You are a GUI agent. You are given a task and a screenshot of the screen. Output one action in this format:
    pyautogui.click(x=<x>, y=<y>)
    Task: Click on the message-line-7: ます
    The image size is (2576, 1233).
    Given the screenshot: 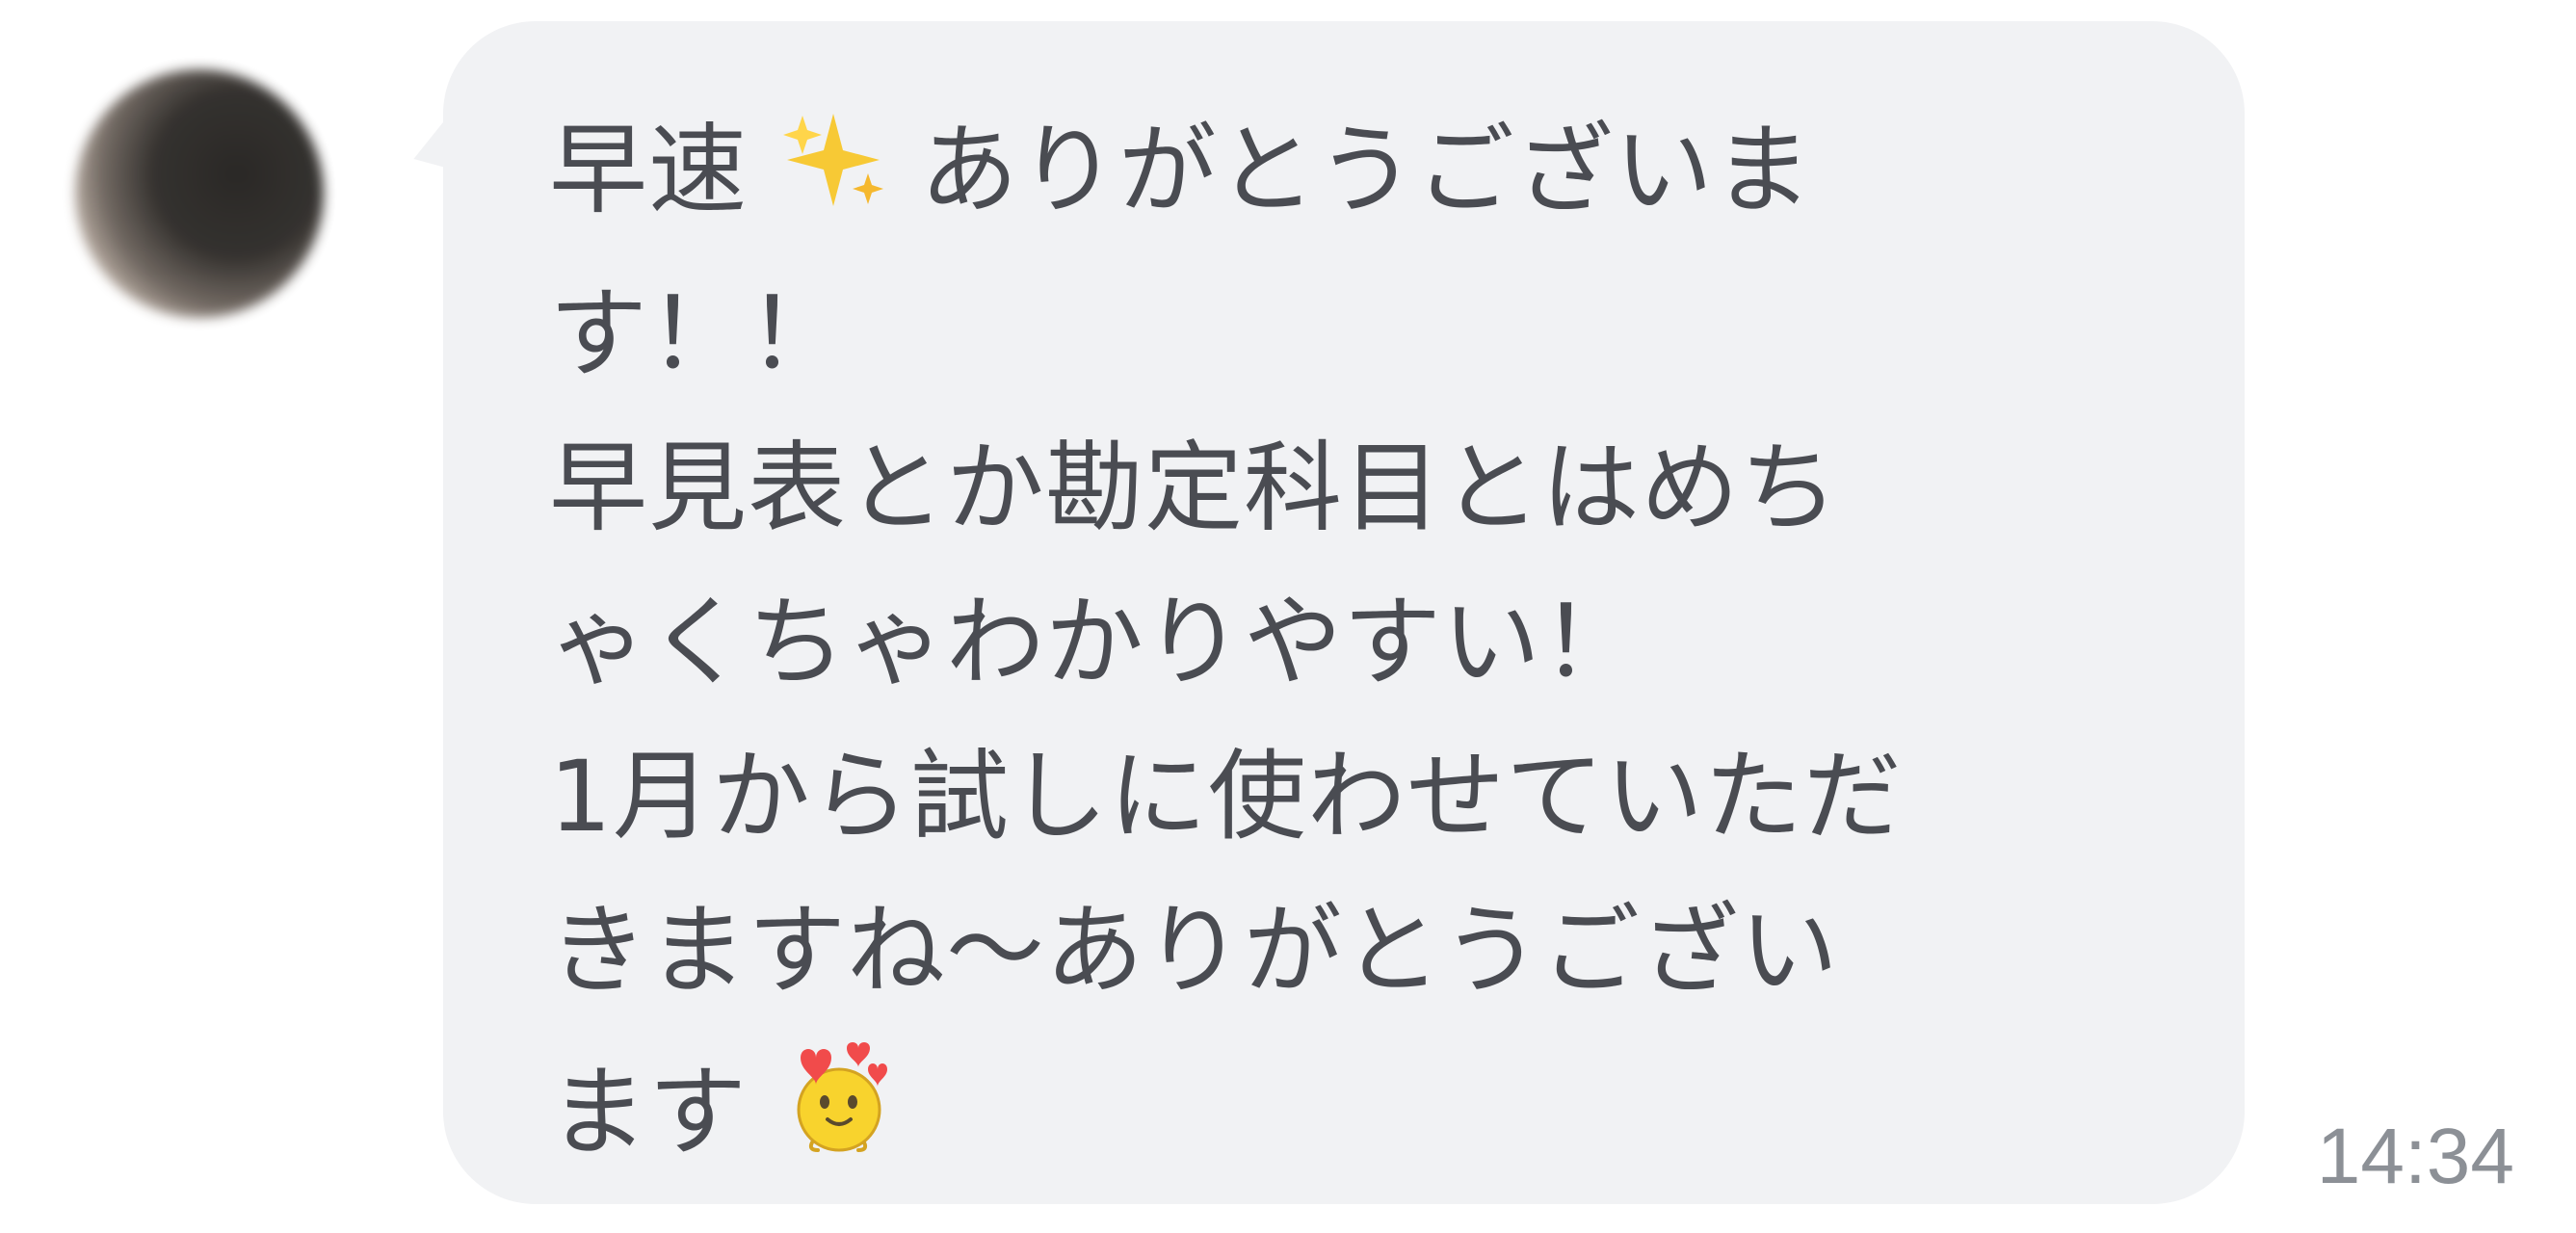 What is the action you would take?
    pyautogui.click(x=1344, y=1114)
    